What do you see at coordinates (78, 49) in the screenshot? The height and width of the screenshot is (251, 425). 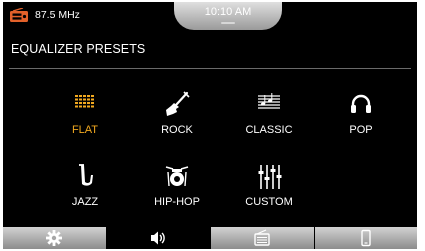 I see `page-title: EQUALIZER PRESETS` at bounding box center [78, 49].